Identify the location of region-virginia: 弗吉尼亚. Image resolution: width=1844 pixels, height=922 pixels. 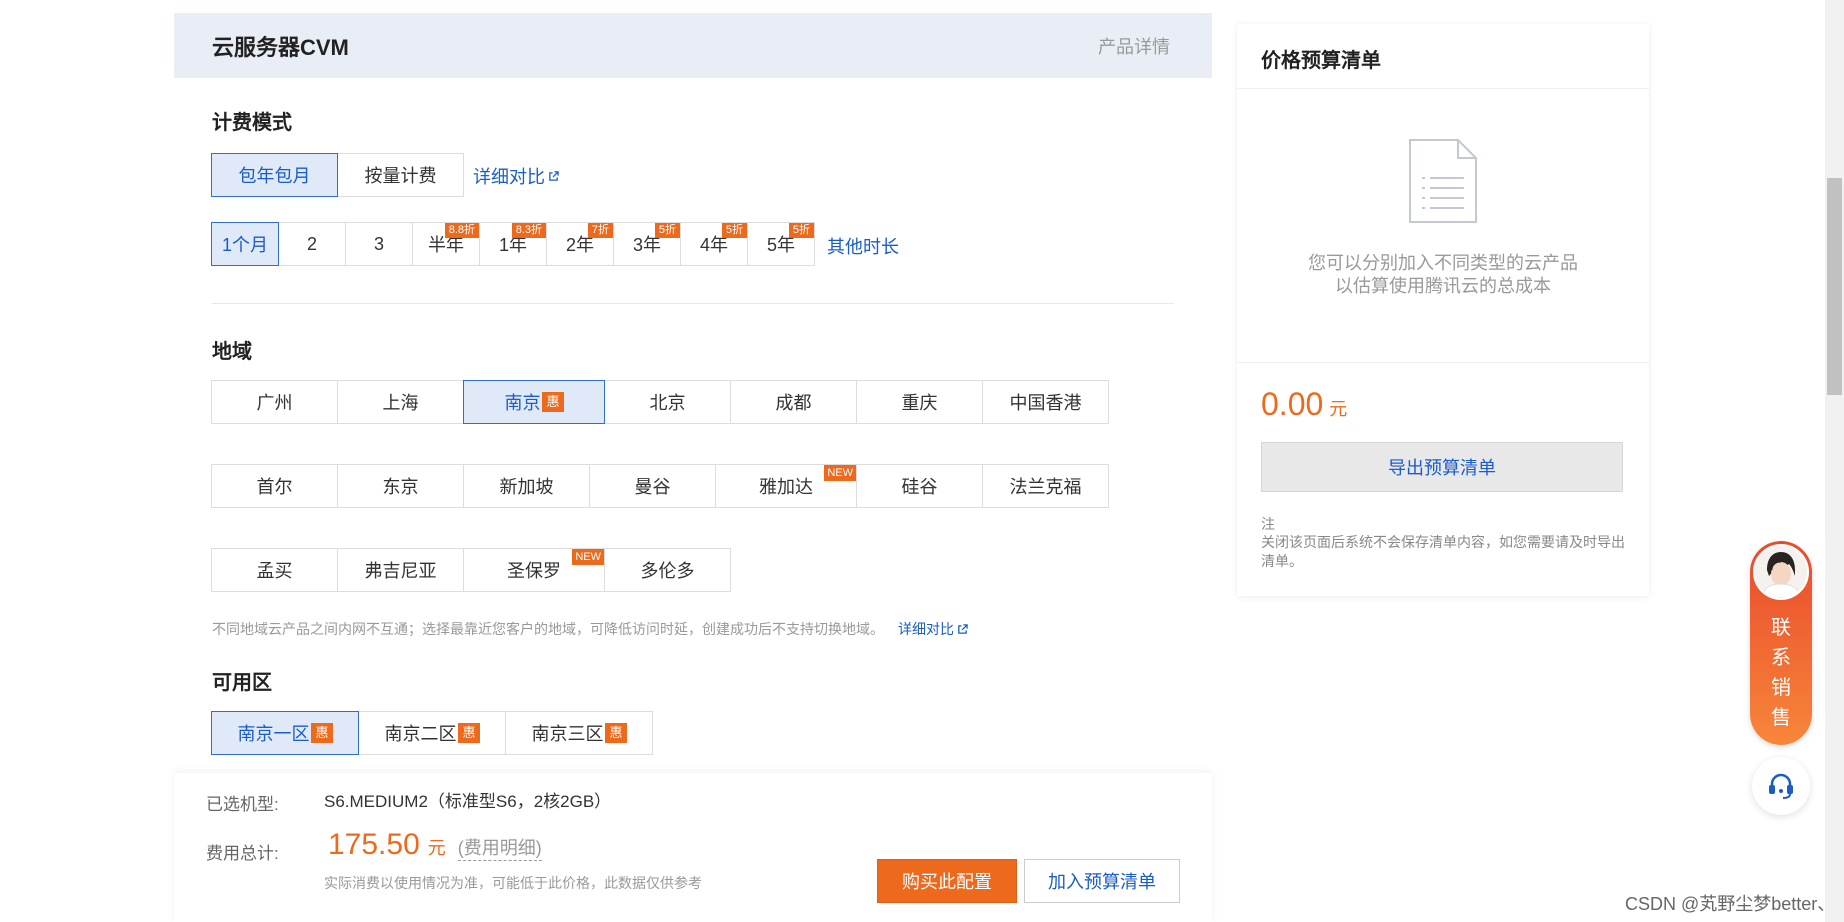
(400, 570).